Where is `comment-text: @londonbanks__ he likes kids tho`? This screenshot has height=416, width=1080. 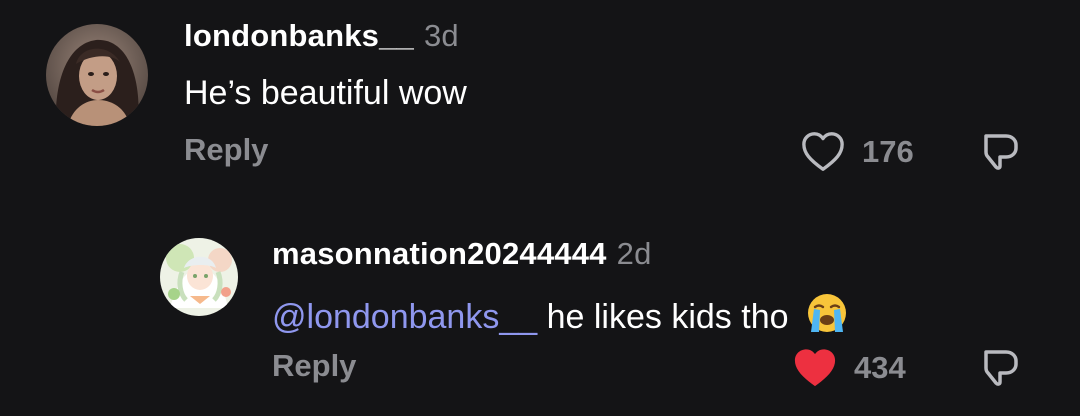
comment-text: @londonbanks__ he likes kids tho is located at coordinates (560, 314).